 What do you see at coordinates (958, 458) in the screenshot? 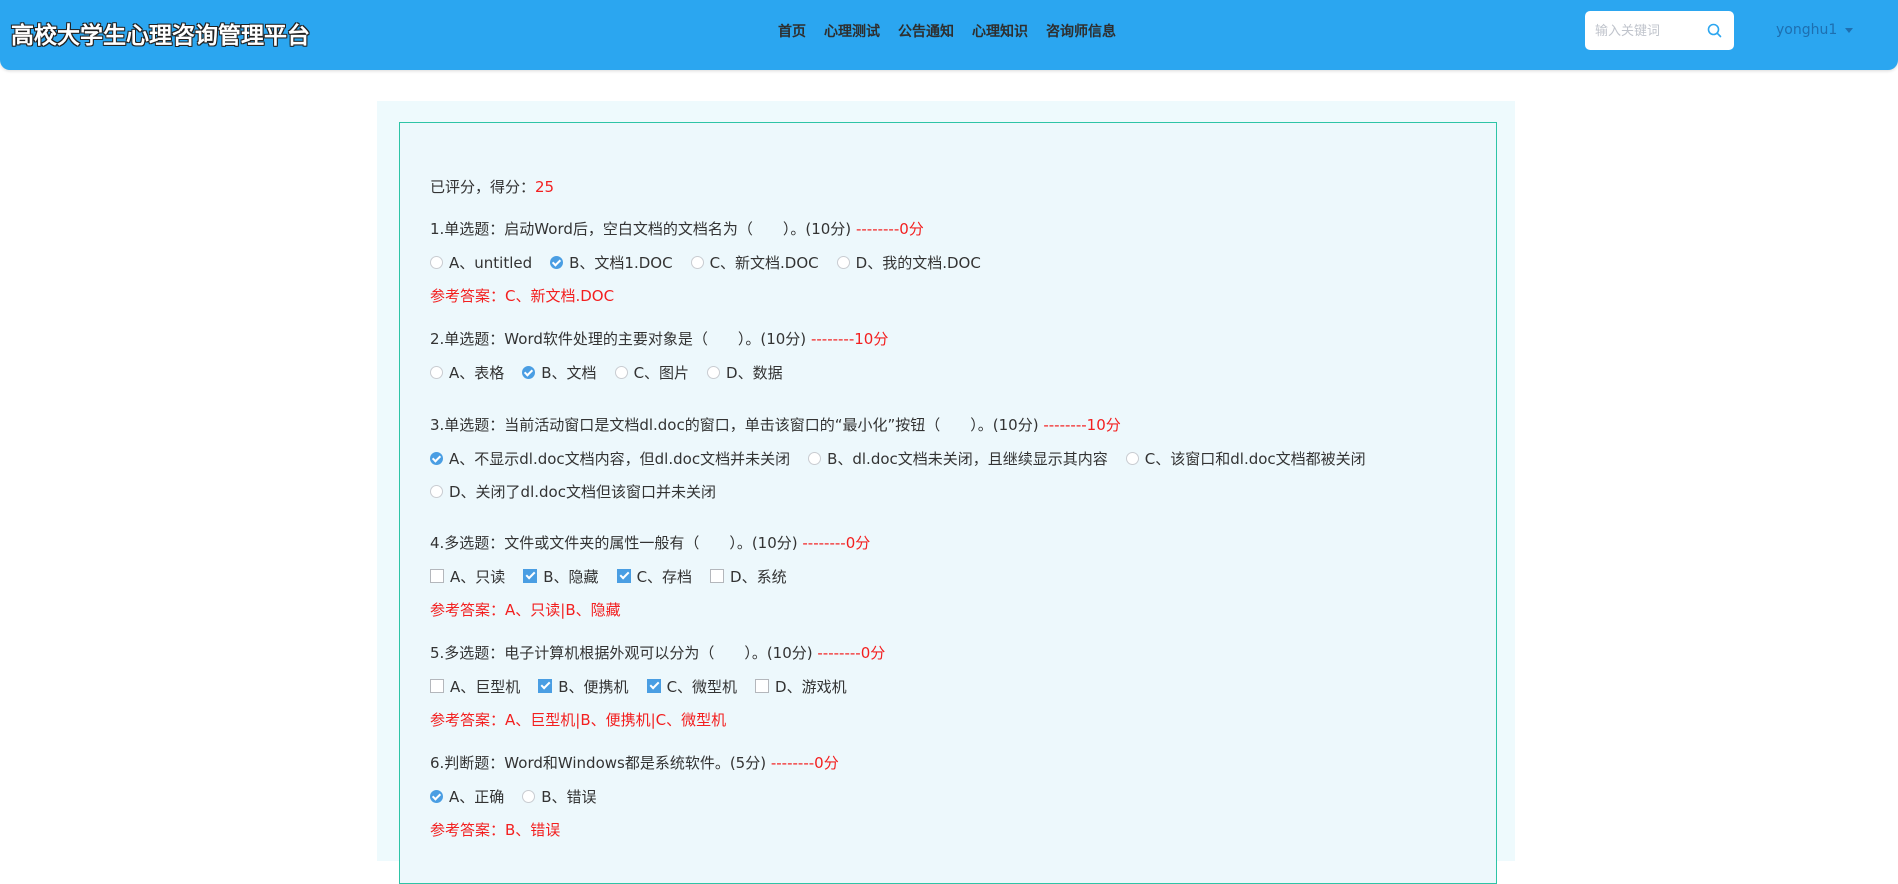
I see `option-b: B、dl.doc文档未关闭，且继续显示其内容` at bounding box center [958, 458].